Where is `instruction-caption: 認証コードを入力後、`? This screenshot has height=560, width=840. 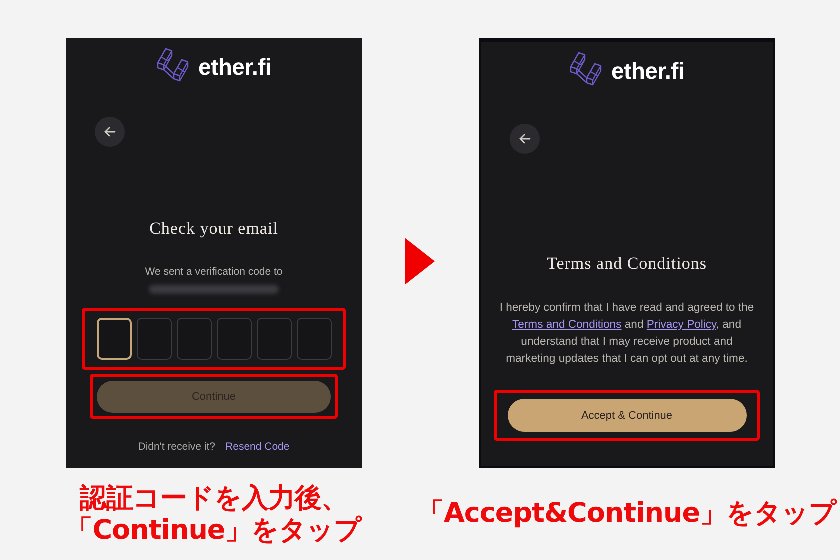 instruction-caption: 認証コードを入力後、 is located at coordinates (214, 499).